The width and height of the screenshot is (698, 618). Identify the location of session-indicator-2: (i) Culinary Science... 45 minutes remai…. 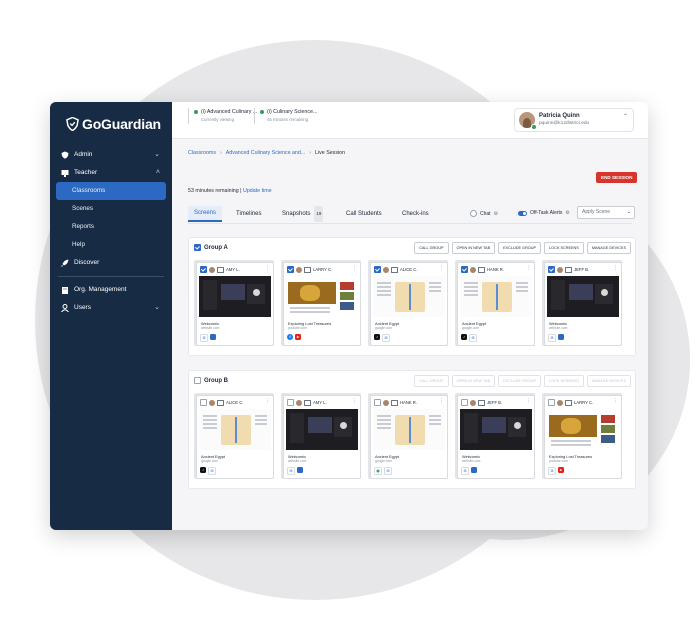
(285, 116).